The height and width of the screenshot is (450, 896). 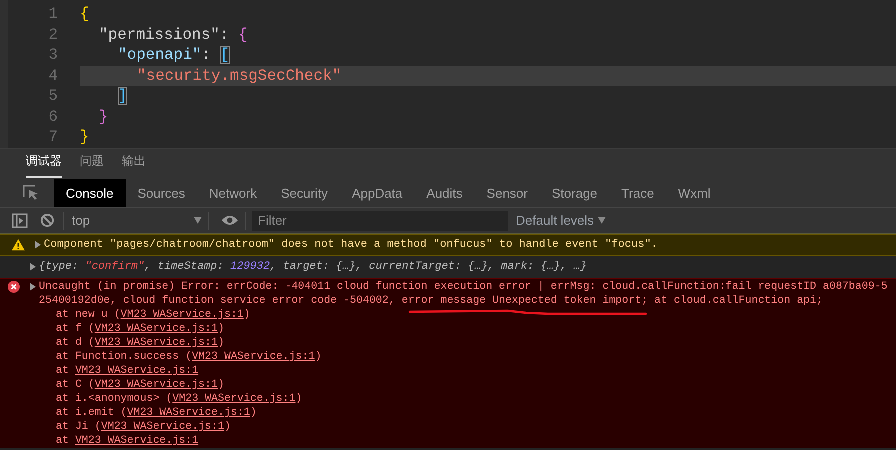 I want to click on panel-tab: Trace, so click(x=638, y=193).